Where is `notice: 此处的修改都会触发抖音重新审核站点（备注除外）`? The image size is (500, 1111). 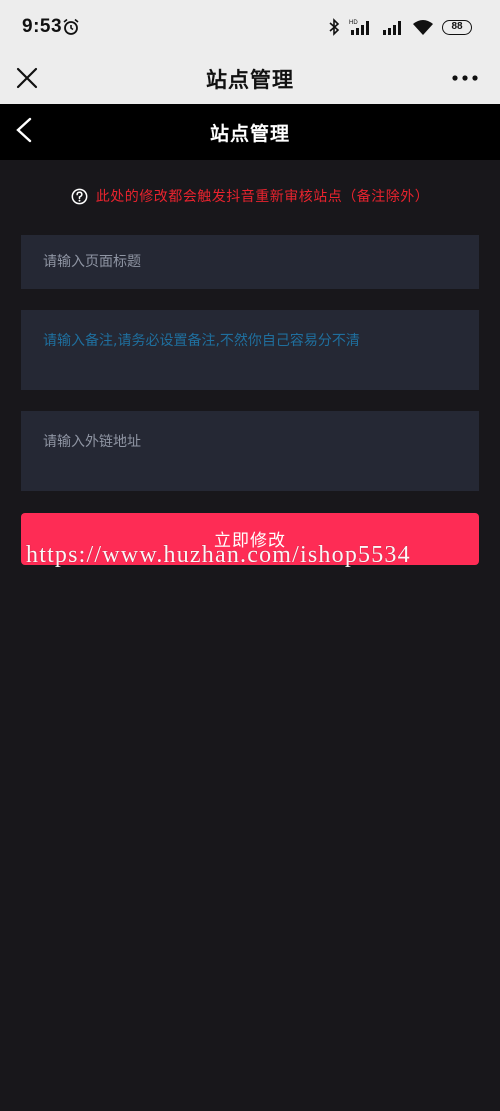 notice: 此处的修改都会触发抖音重新审核站点（备注除外） is located at coordinates (250, 196).